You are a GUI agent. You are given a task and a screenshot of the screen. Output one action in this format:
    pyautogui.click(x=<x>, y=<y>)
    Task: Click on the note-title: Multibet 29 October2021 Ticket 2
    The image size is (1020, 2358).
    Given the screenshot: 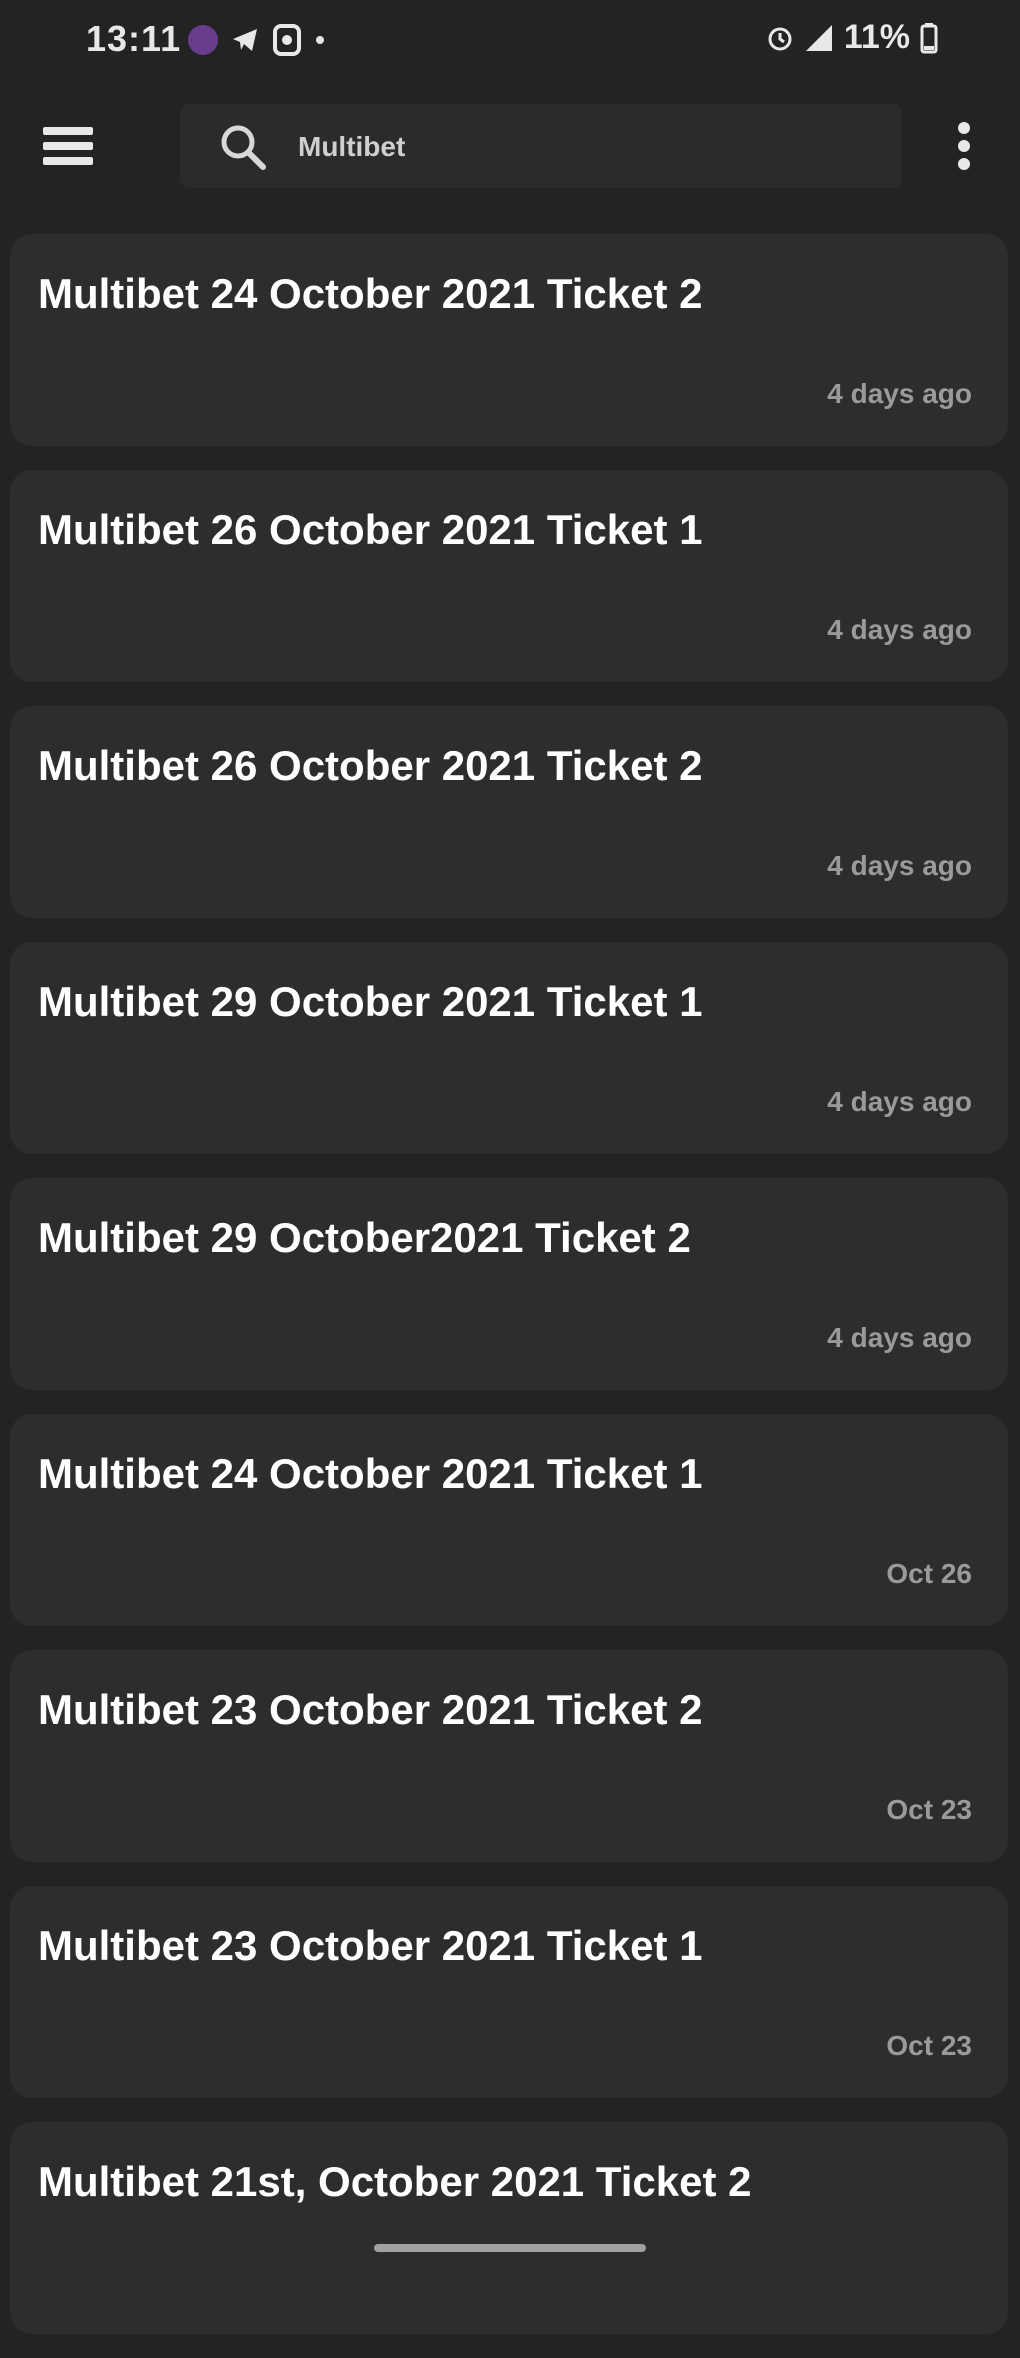 What is the action you would take?
    pyautogui.click(x=364, y=1237)
    